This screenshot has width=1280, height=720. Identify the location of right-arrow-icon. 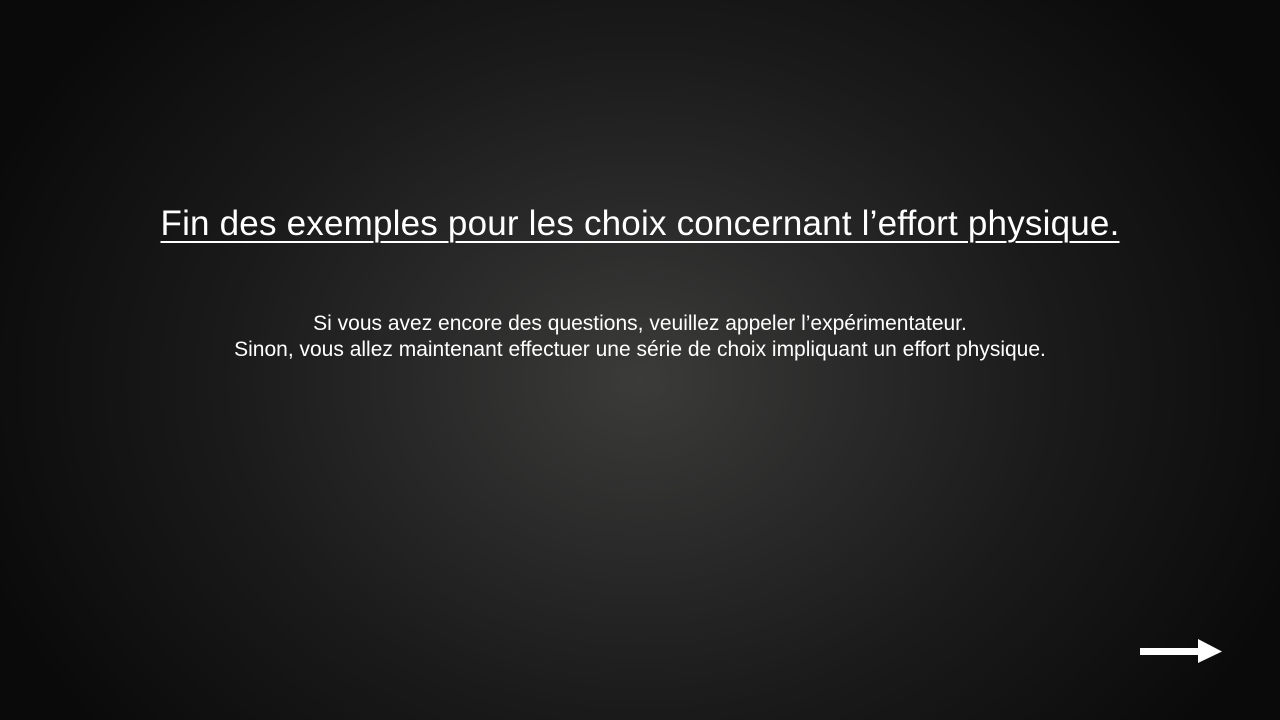
(1181, 651).